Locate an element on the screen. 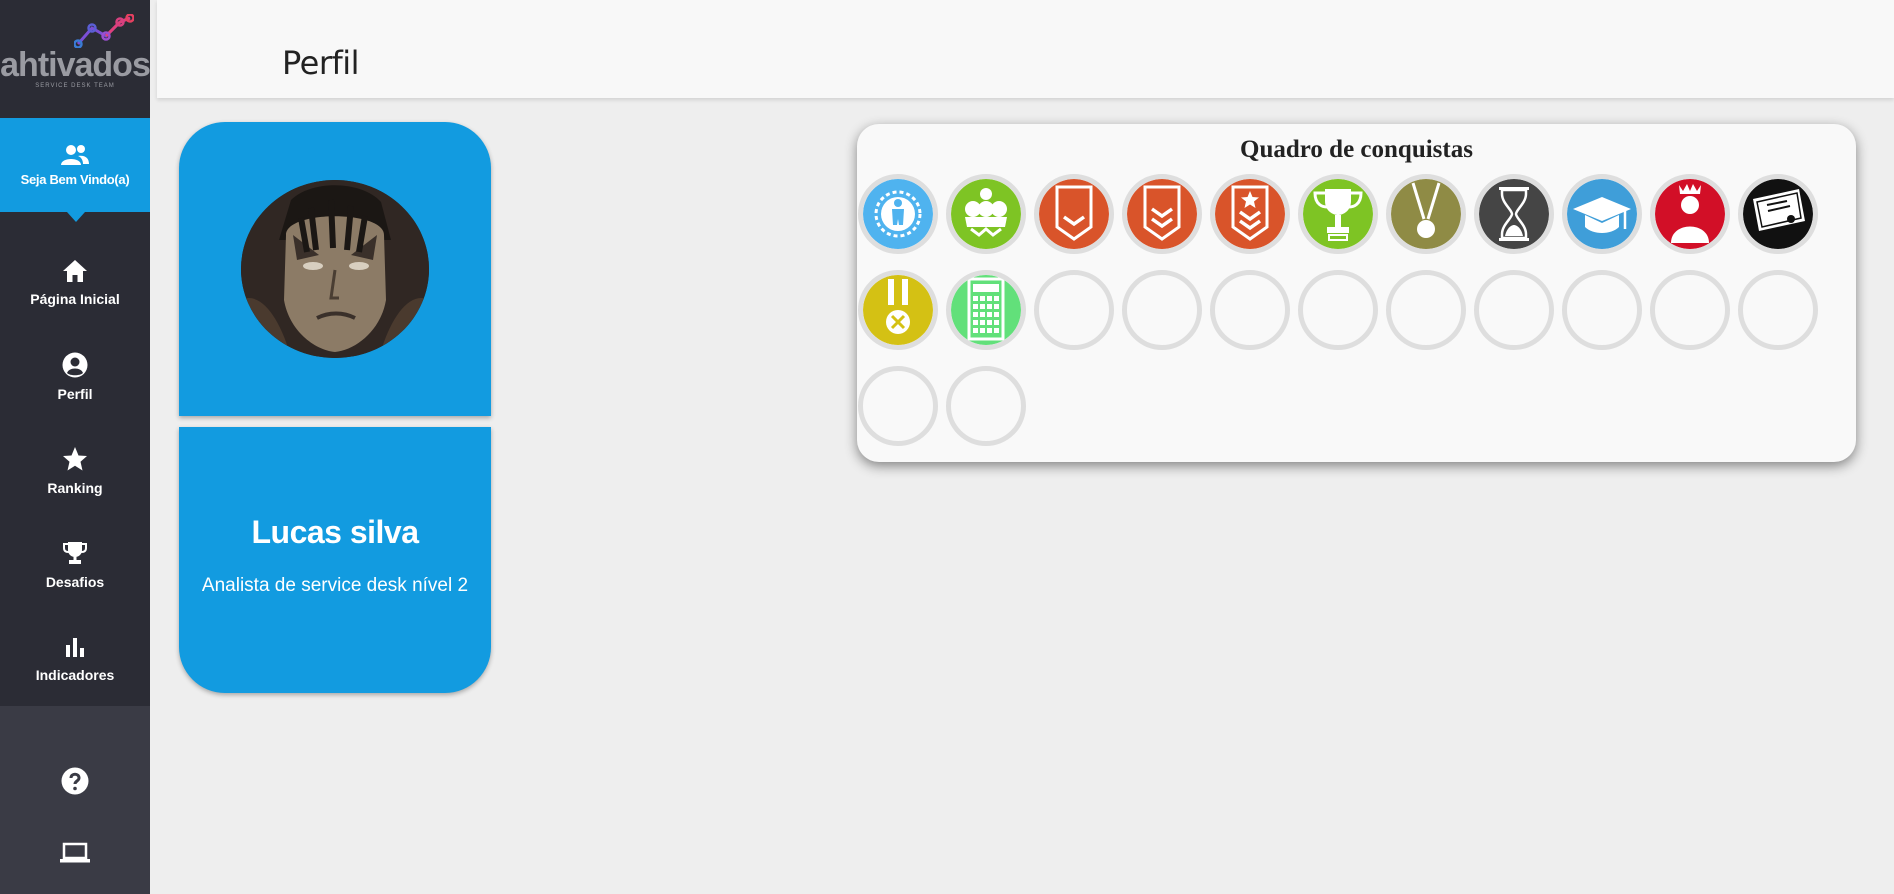  avatar is located at coordinates (335, 269).